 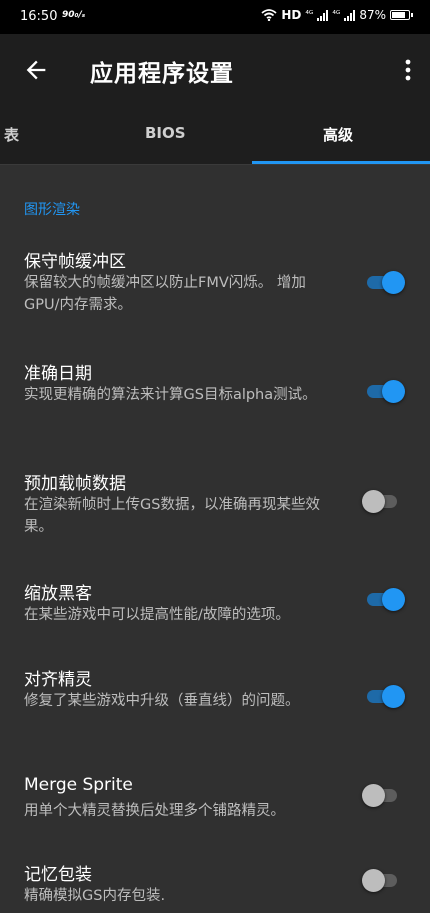 What do you see at coordinates (165, 294) in the screenshot?
I see `setting-summary: 保留较大的帧缓冲区以防止FMV闪烁。 增加GPU/内存需求。` at bounding box center [165, 294].